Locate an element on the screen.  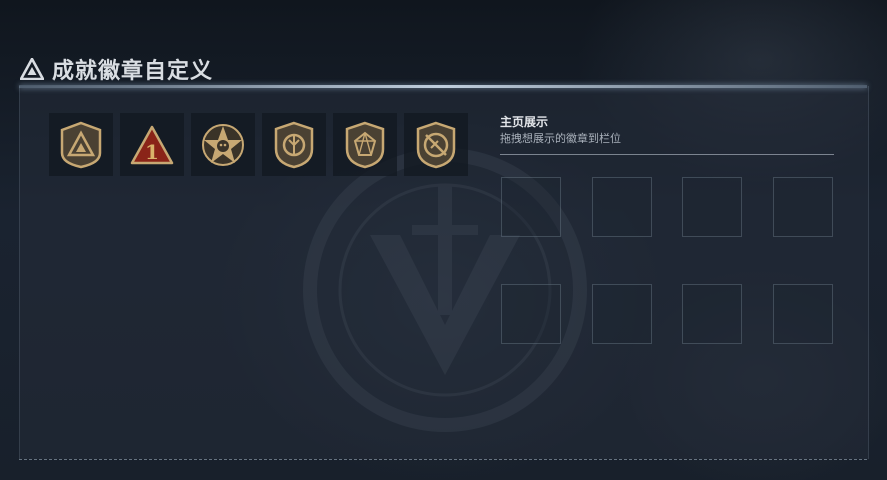
triangle-logo-icon is located at coordinates (32, 69).